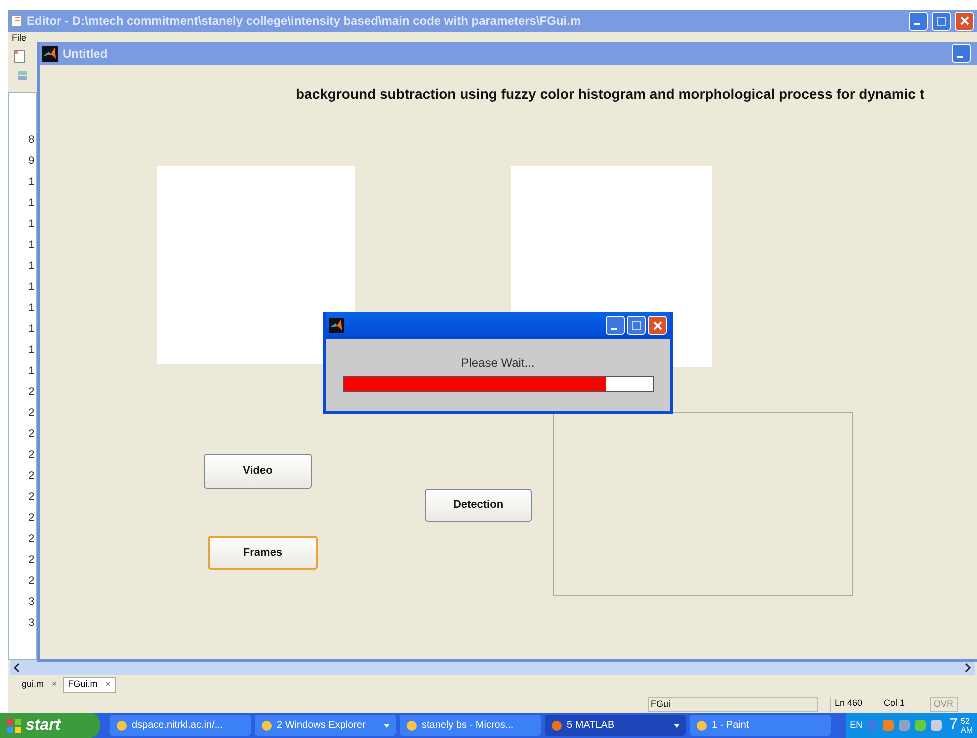 This screenshot has width=977, height=738. I want to click on maximize-button, so click(636, 325).